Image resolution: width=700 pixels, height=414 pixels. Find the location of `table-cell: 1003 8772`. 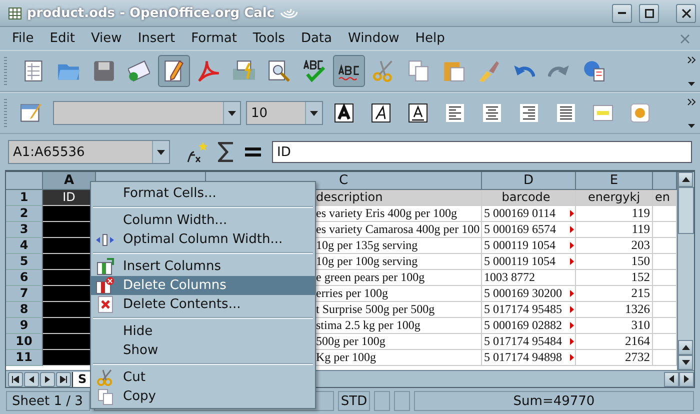

table-cell: 1003 8772 is located at coordinates (529, 278).